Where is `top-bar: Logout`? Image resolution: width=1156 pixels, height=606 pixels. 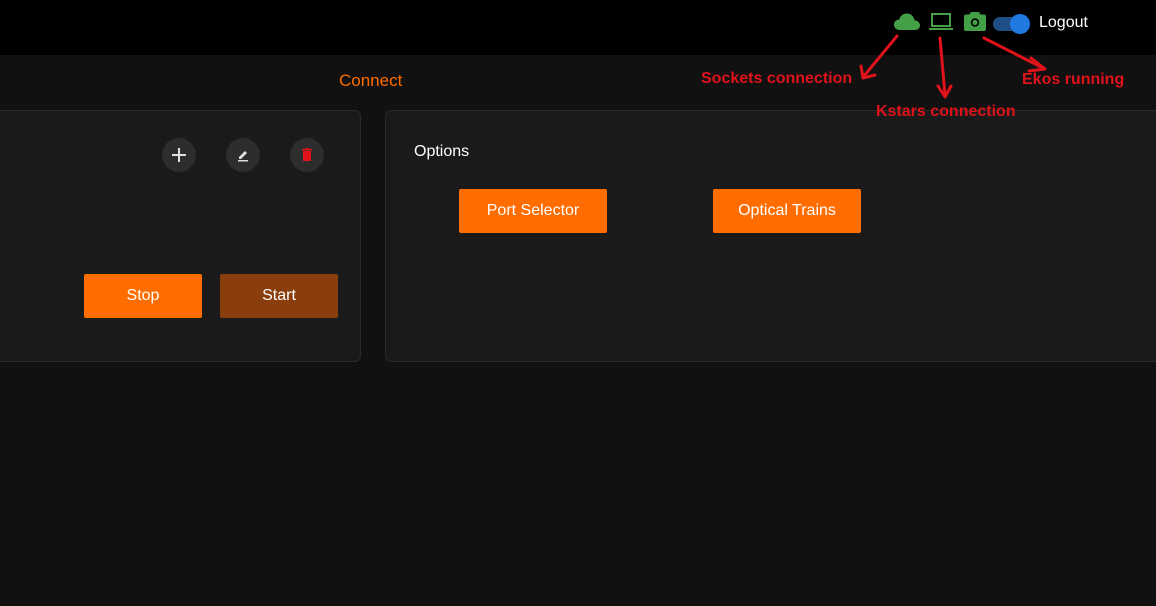 top-bar: Logout is located at coordinates (578, 27).